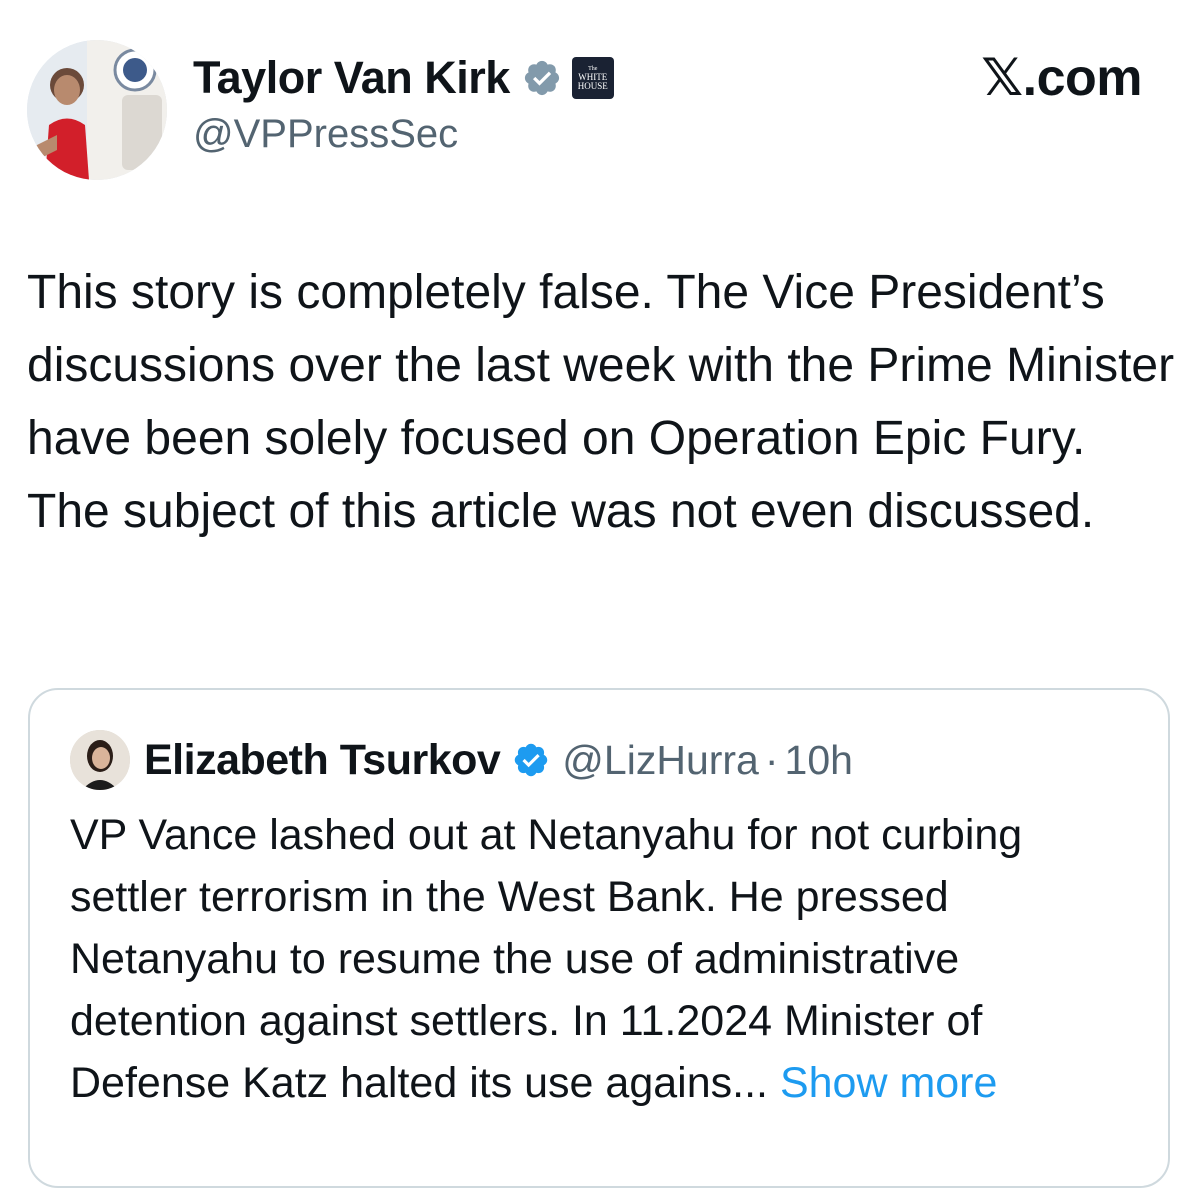  I want to click on x-com-logo: 𝕏.com, so click(1061, 78).